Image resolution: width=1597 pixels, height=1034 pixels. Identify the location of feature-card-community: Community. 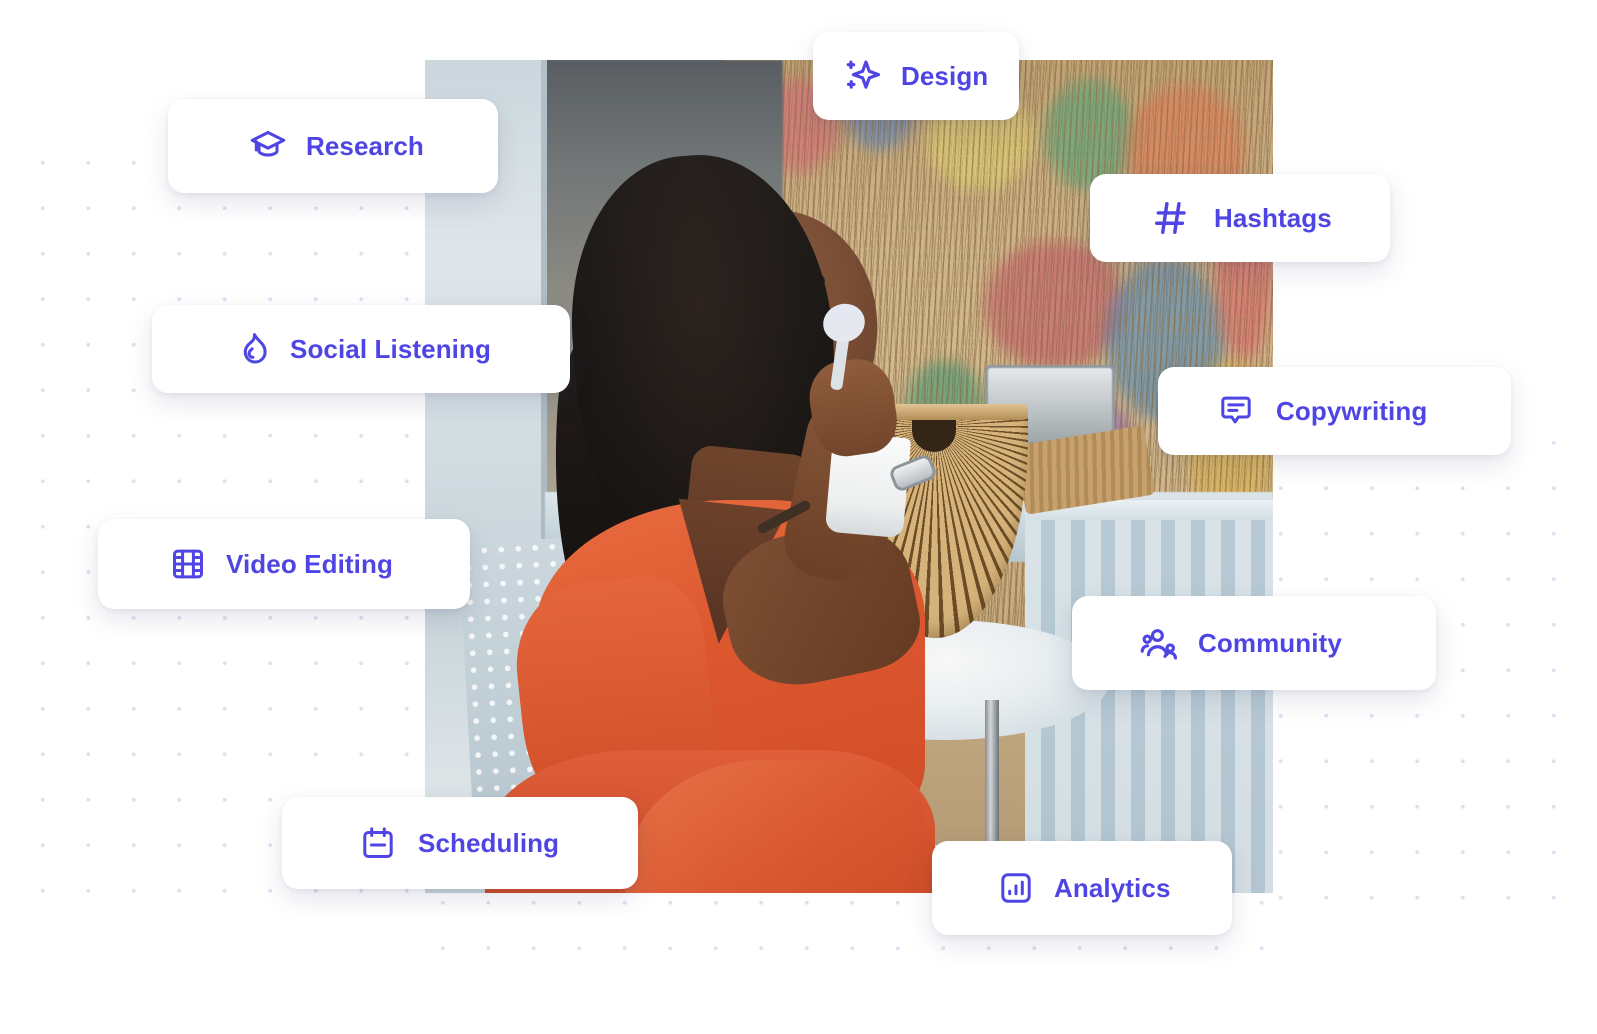
(1254, 643).